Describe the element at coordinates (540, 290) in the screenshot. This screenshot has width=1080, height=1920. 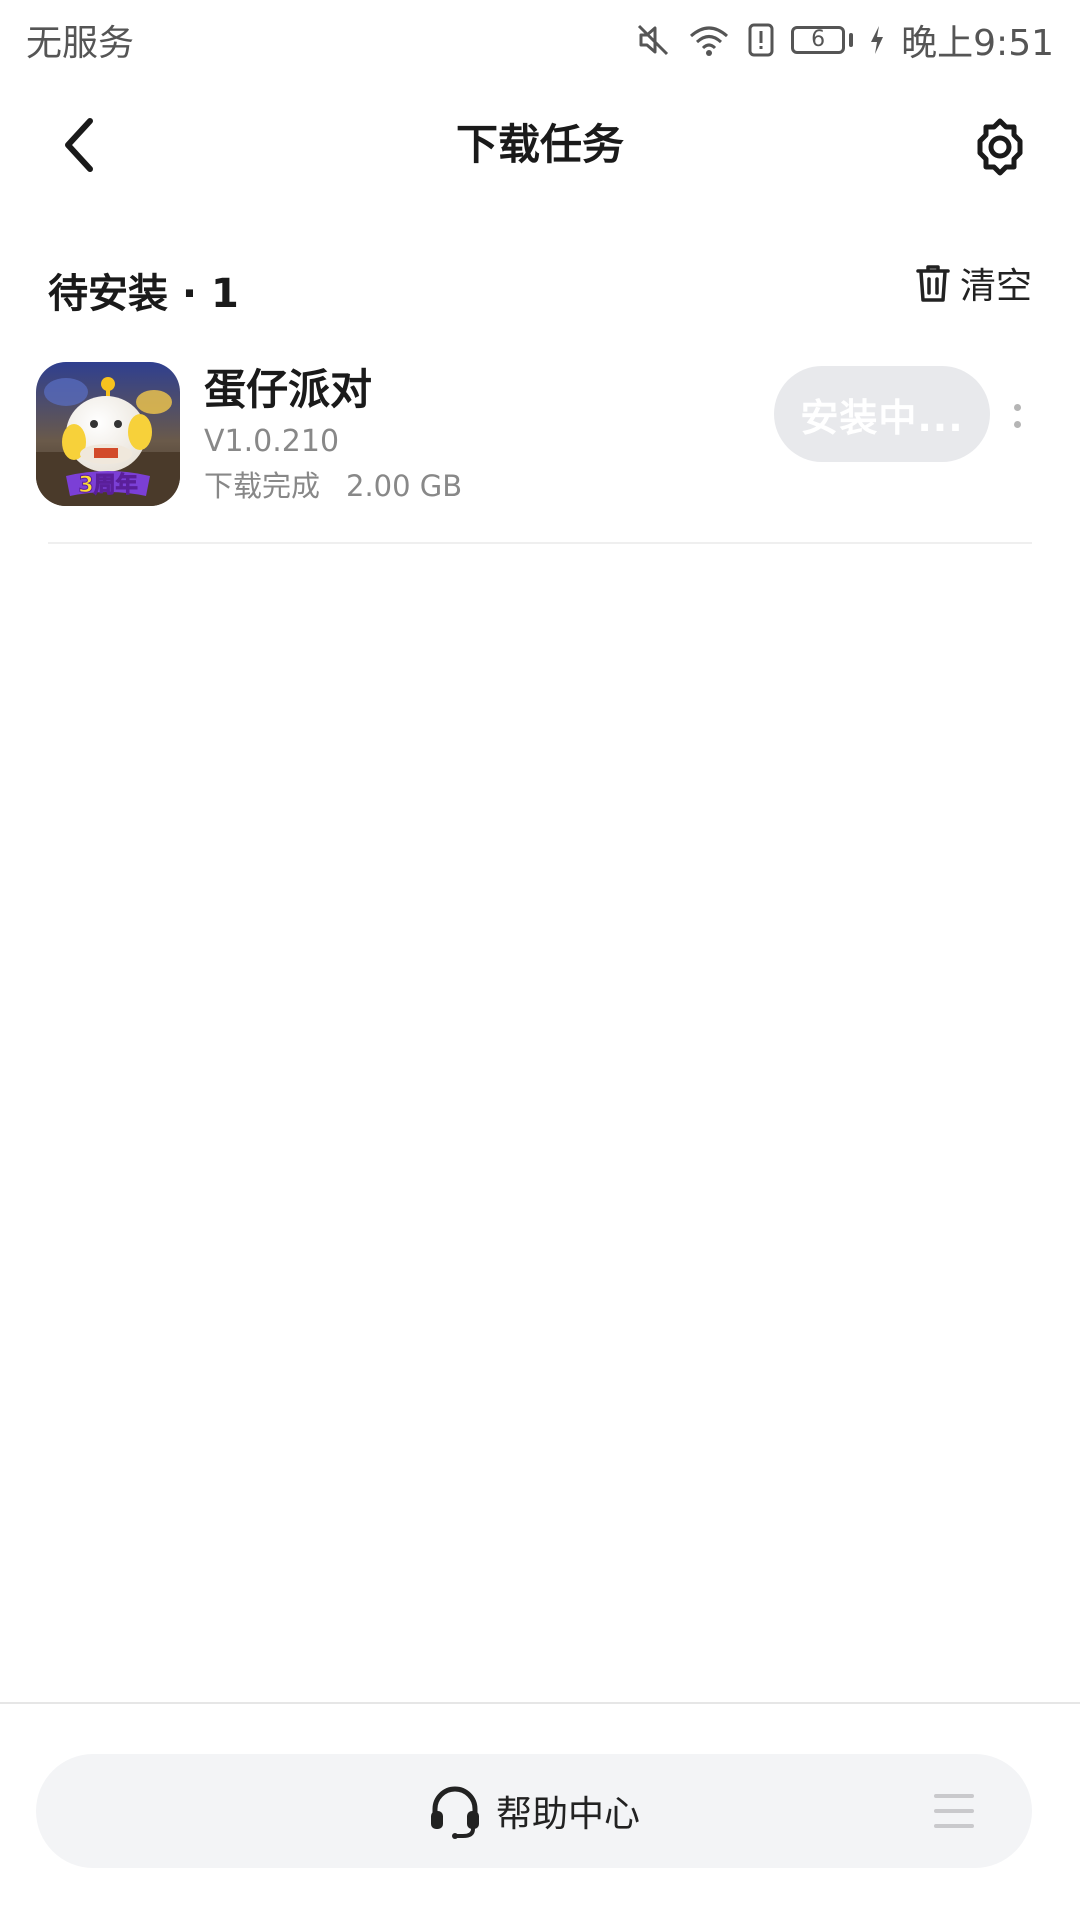
I see `section-header: 待安装 · 1 清空` at that location.